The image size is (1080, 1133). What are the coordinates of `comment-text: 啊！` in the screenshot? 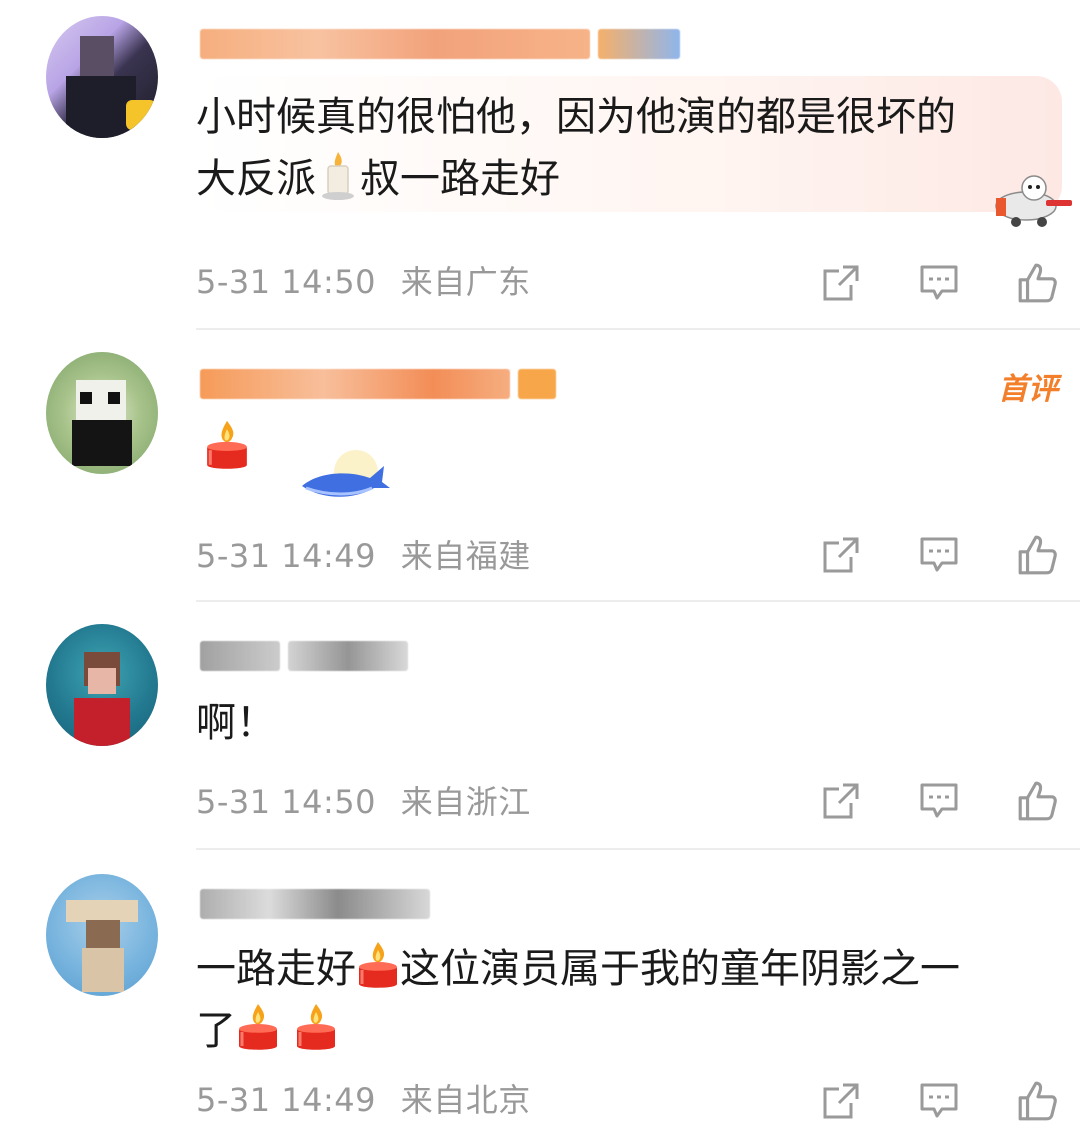 It's located at (236, 723).